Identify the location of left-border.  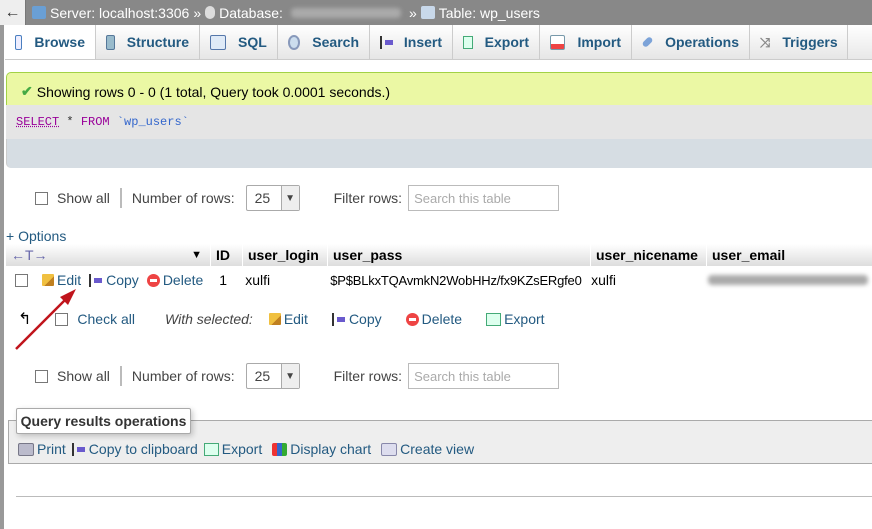
(2, 277).